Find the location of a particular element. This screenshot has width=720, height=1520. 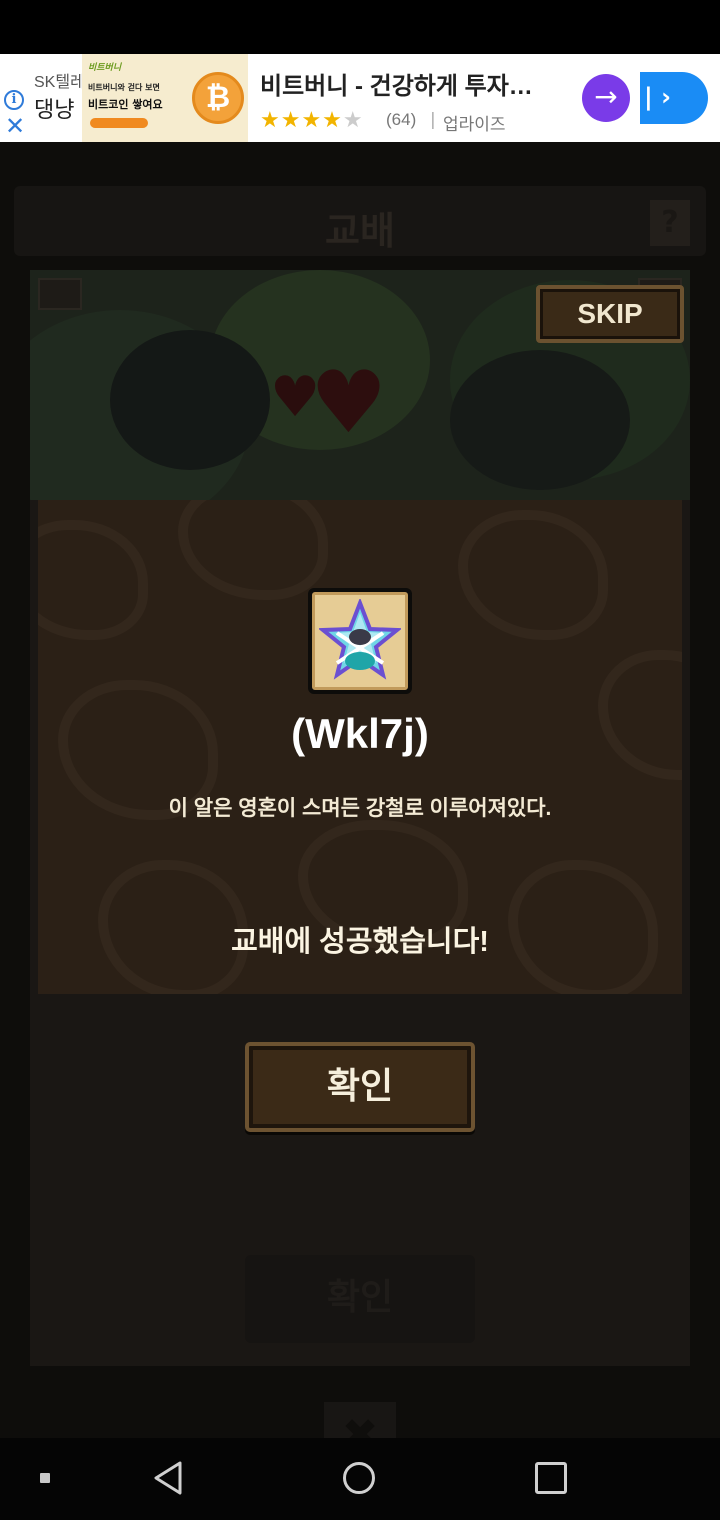

ad-publisher: 업라이즈 is located at coordinates (474, 124).